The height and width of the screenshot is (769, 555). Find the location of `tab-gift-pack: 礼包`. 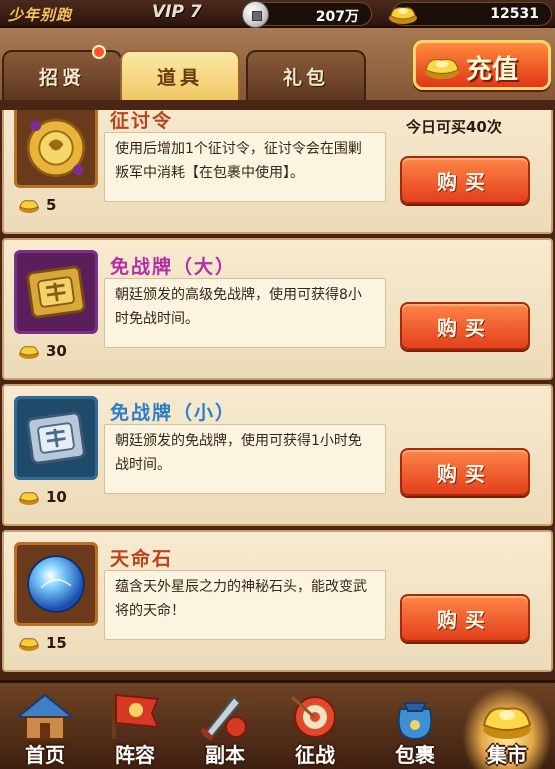

tab-gift-pack: 礼包 is located at coordinates (306, 75).